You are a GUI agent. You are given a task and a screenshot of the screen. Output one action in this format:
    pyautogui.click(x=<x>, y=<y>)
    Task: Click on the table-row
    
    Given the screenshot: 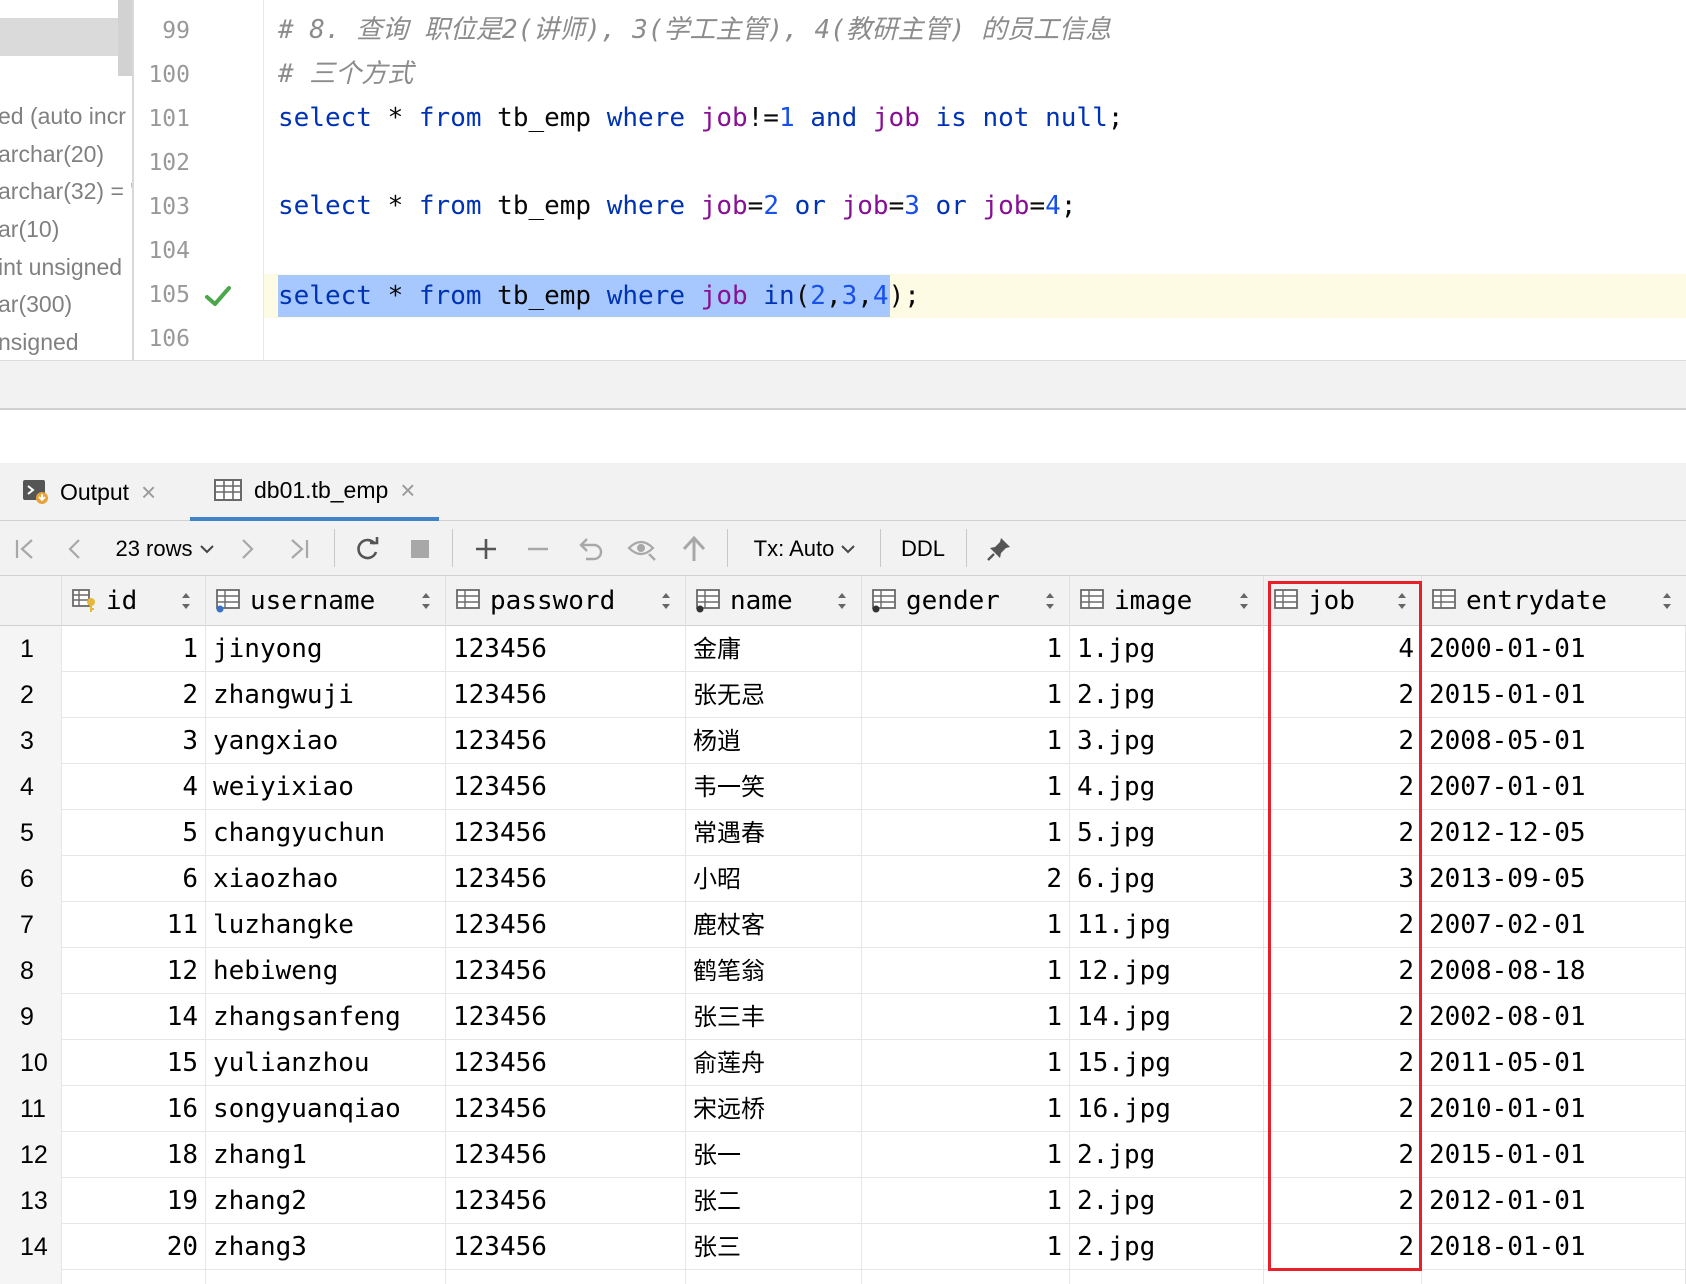 What is the action you would take?
    pyautogui.click(x=843, y=1277)
    